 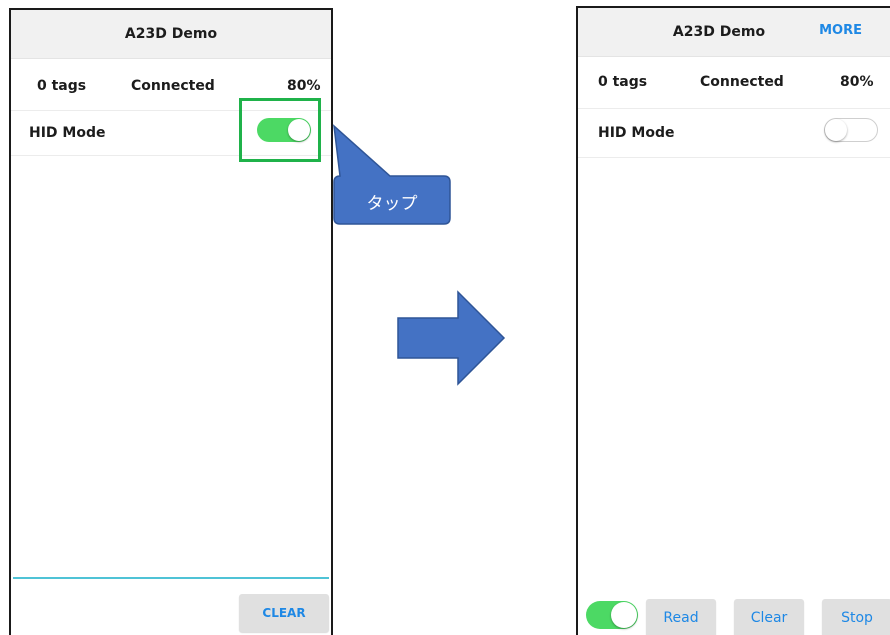 I want to click on callout-text: タップ, so click(x=392, y=203).